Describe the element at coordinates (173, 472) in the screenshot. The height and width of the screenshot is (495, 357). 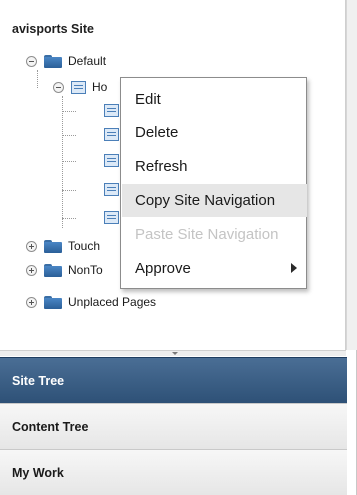
I see `tab-my-work: My Work` at that location.